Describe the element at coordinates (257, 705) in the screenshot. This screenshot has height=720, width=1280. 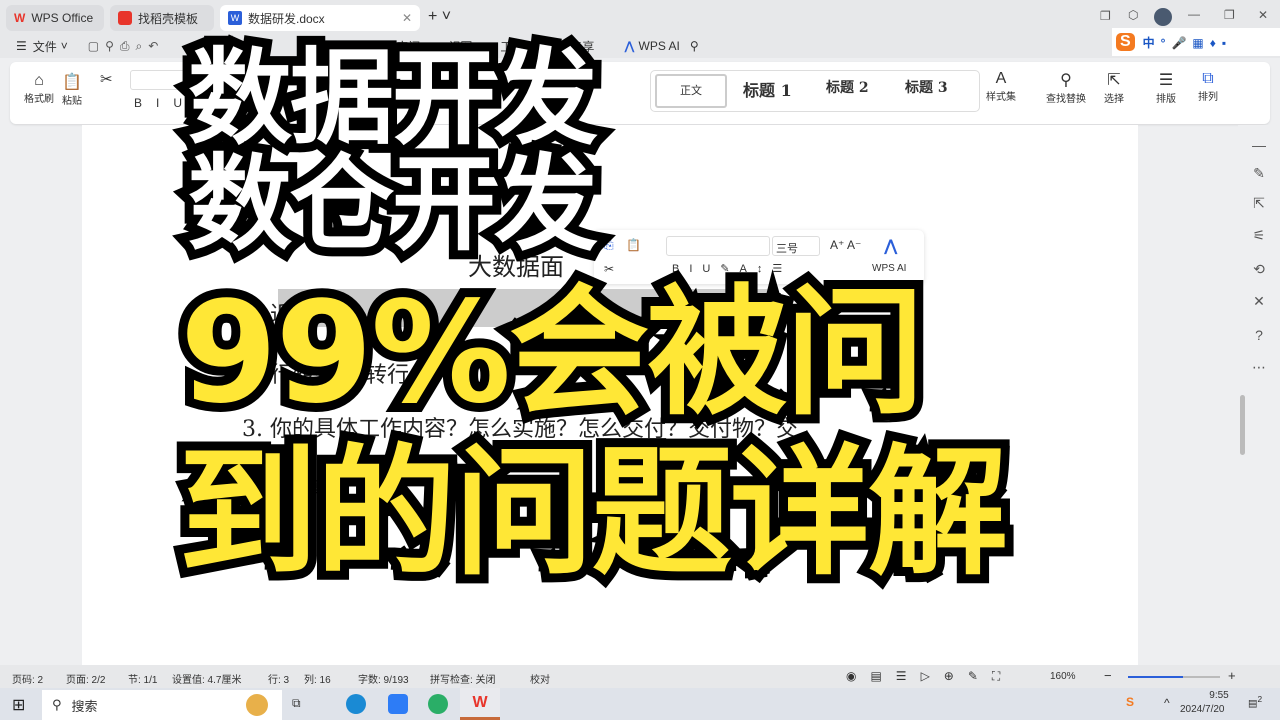
I see `search-highlight-icon` at that location.